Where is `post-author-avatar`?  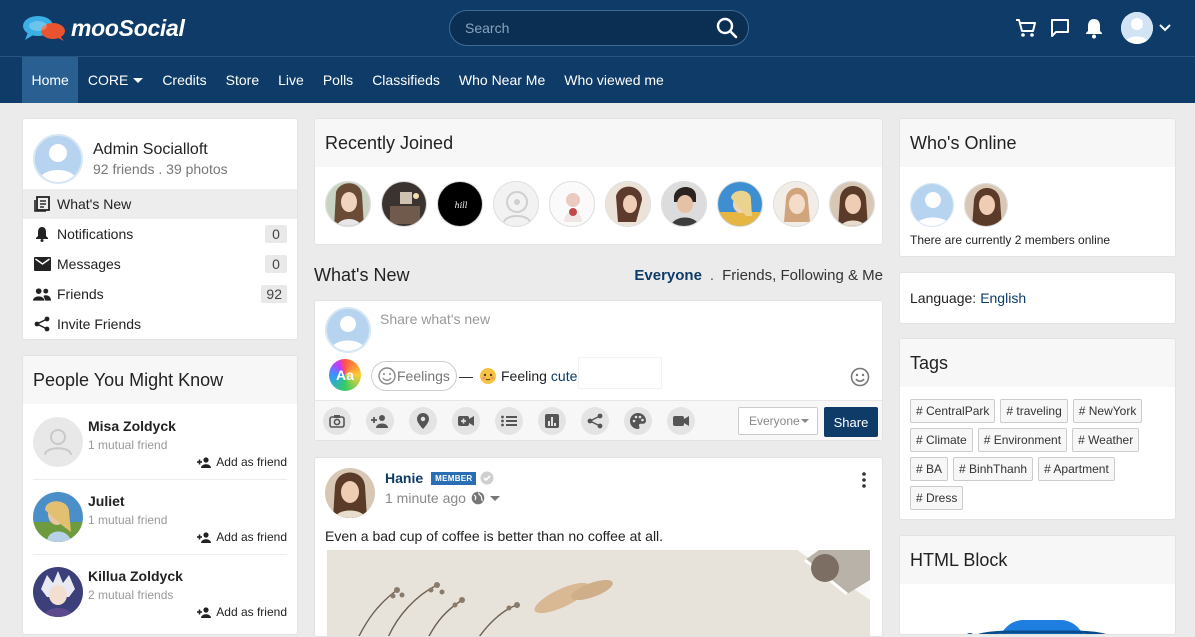 post-author-avatar is located at coordinates (350, 493).